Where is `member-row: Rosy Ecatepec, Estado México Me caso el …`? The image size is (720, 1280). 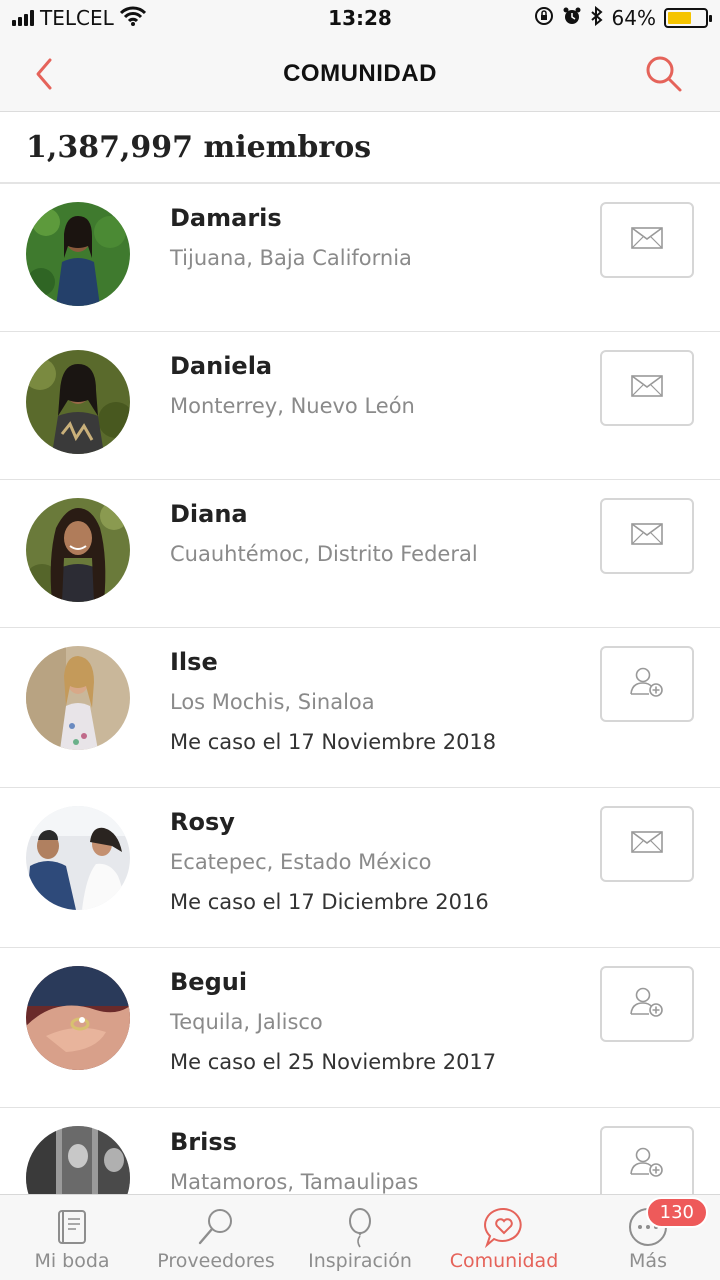
member-row: Rosy Ecatepec, Estado México Me caso el … is located at coordinates (360, 868).